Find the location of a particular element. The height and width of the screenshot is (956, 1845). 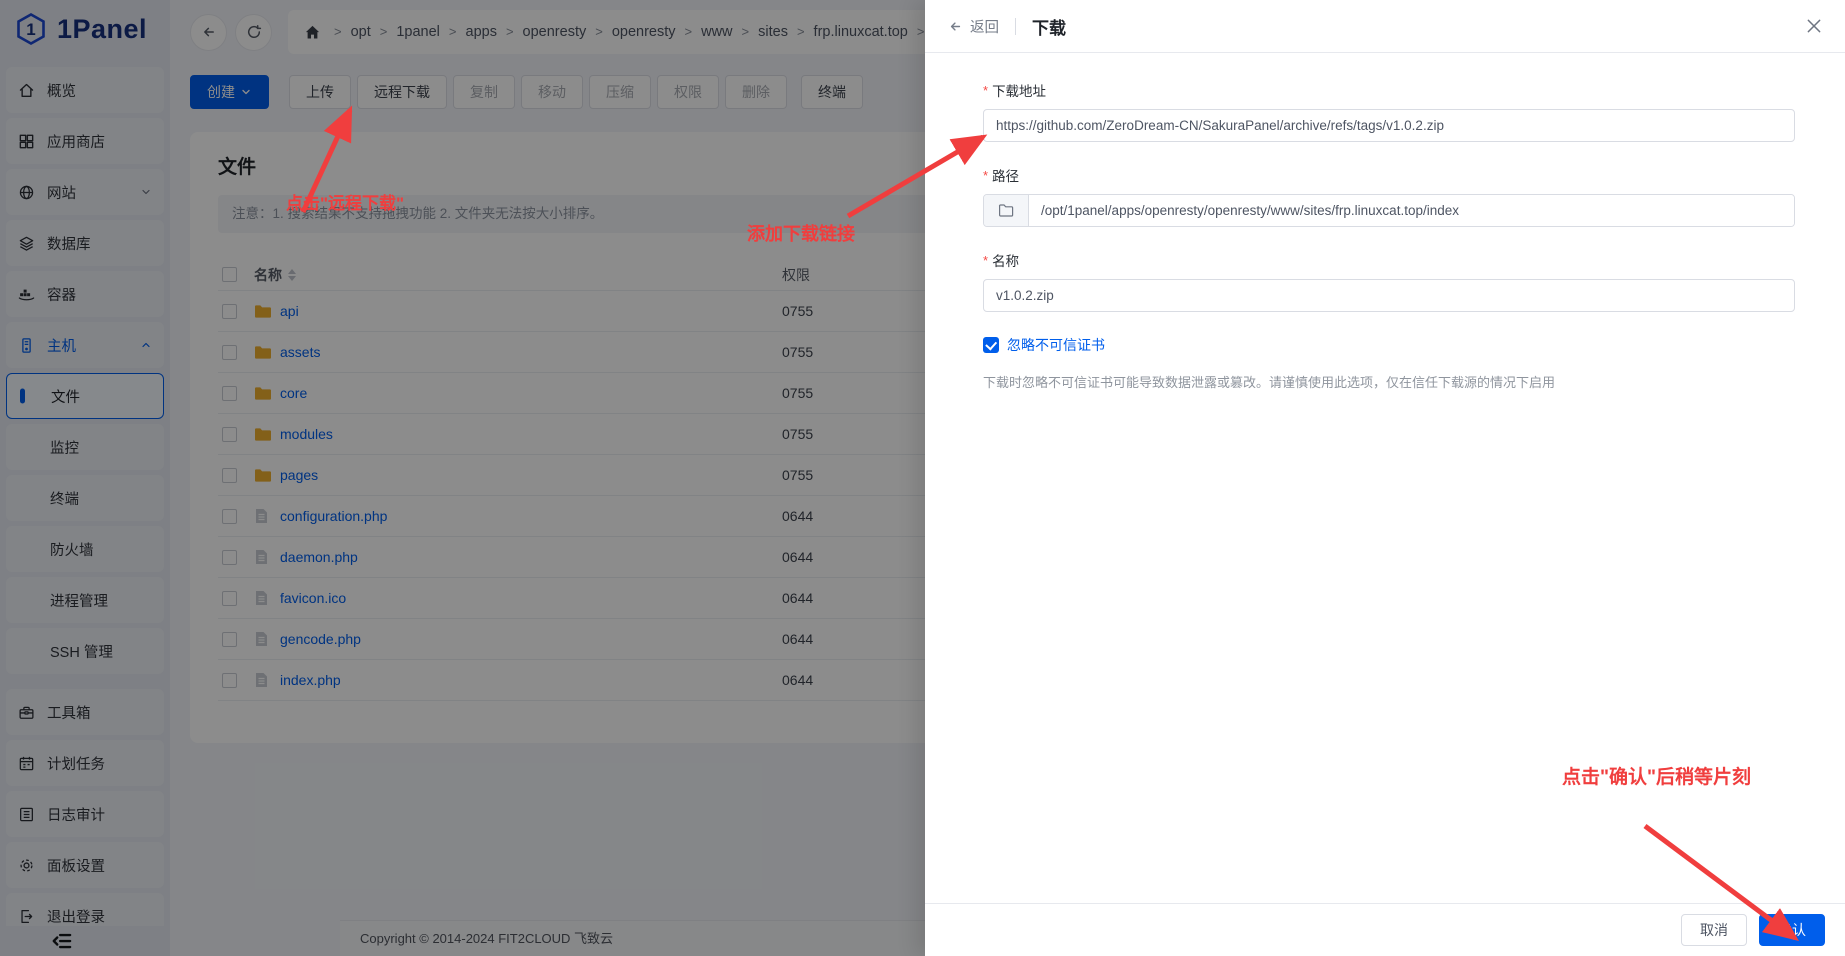

drawer-header: 返回 下载 is located at coordinates (1385, 26).